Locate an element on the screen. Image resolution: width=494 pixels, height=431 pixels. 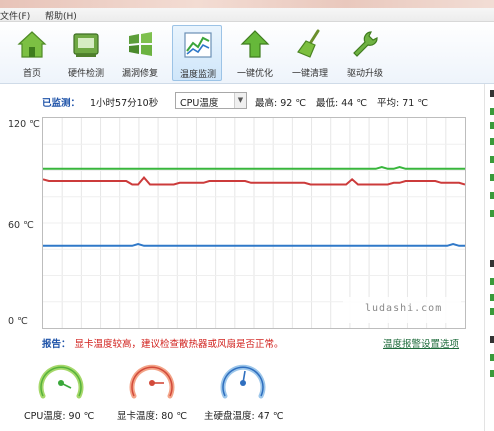
chevron-down-icon: ▼ is located at coordinates (240, 100).